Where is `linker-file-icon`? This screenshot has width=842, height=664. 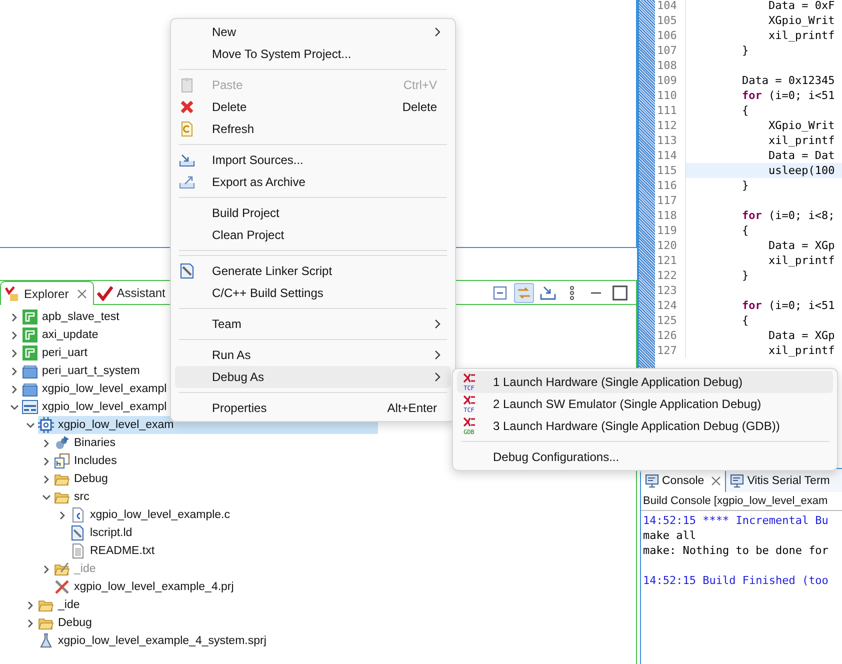
linker-file-icon is located at coordinates (78, 533).